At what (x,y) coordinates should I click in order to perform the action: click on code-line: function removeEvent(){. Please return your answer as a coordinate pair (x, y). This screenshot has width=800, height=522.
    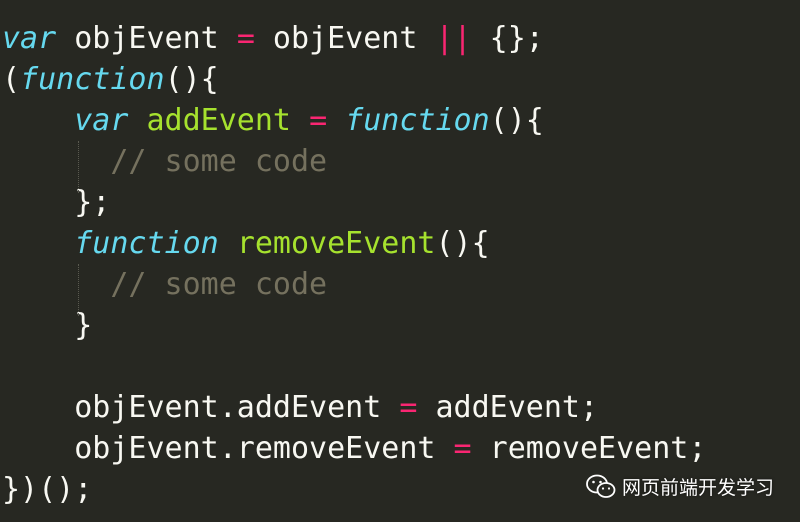
    Looking at the image, I should click on (246, 243).